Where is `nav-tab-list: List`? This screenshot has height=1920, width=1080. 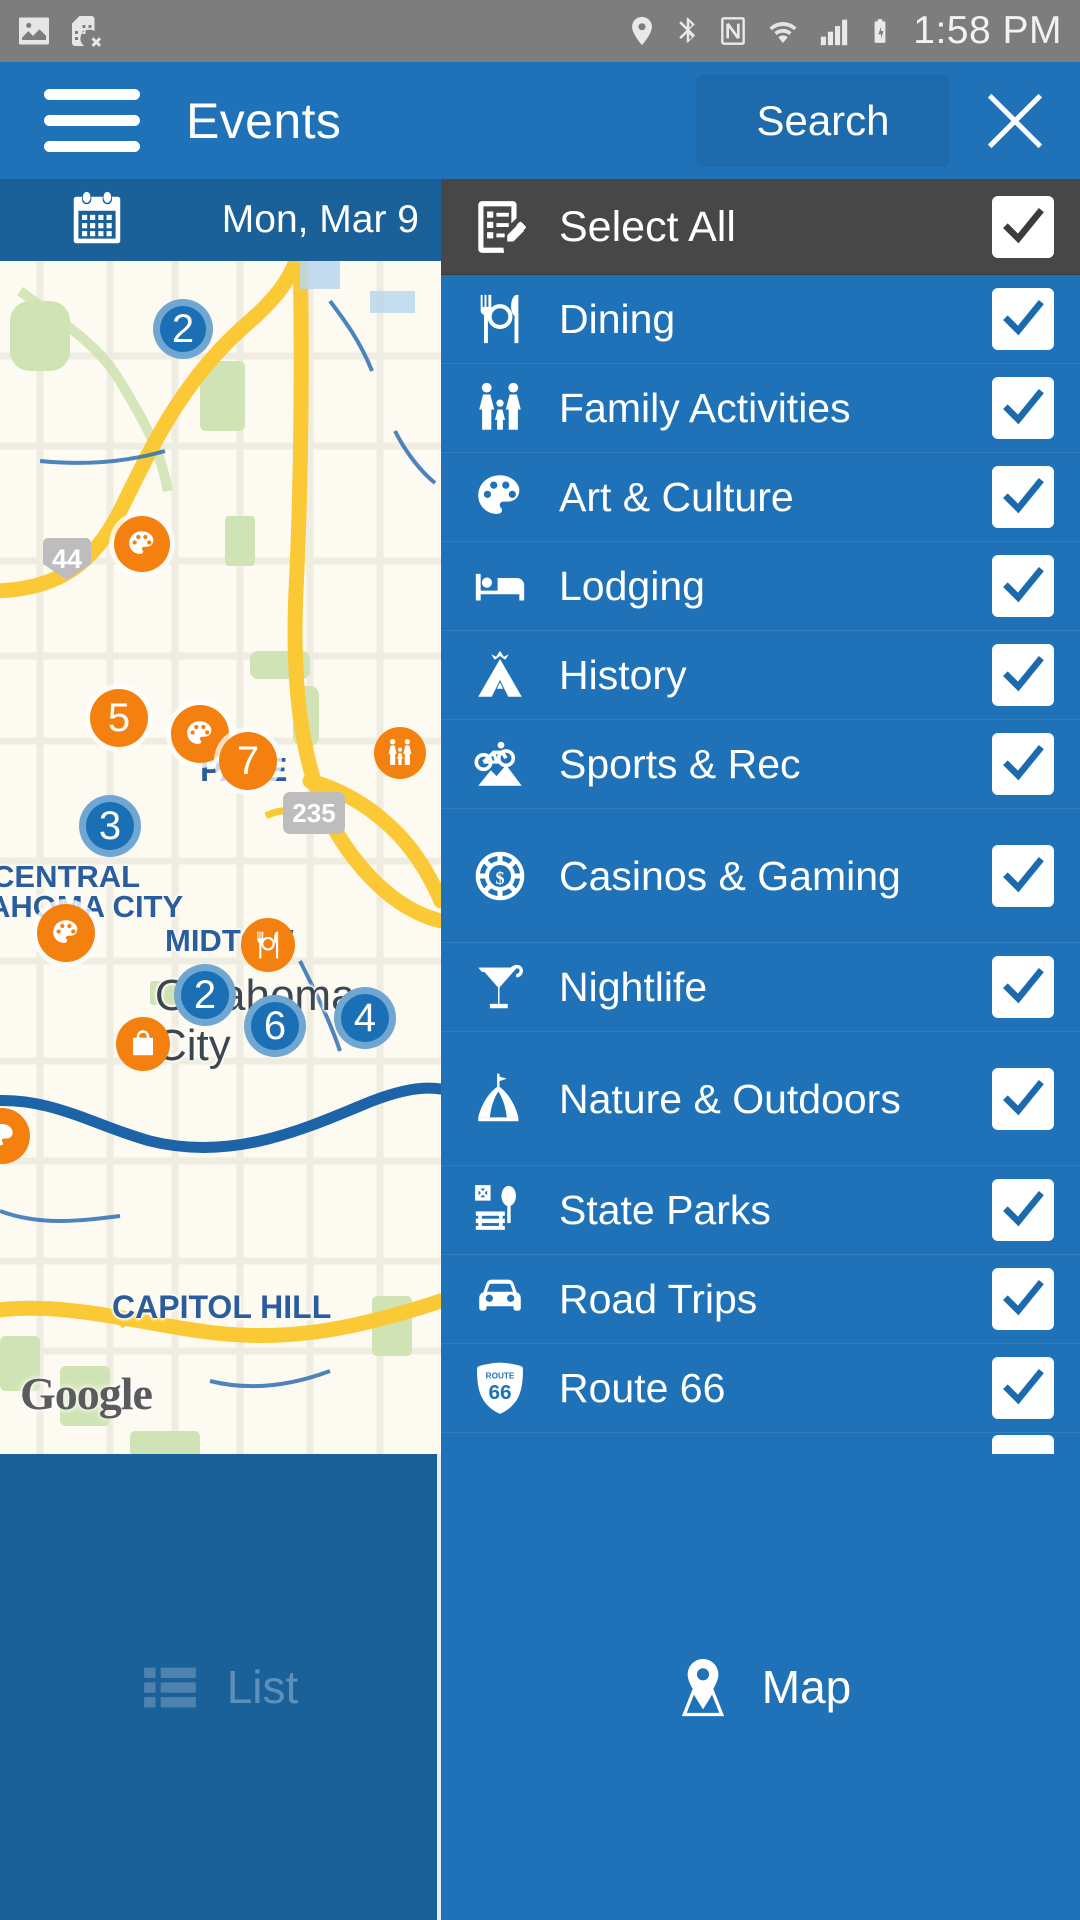 nav-tab-list: List is located at coordinates (220, 1687).